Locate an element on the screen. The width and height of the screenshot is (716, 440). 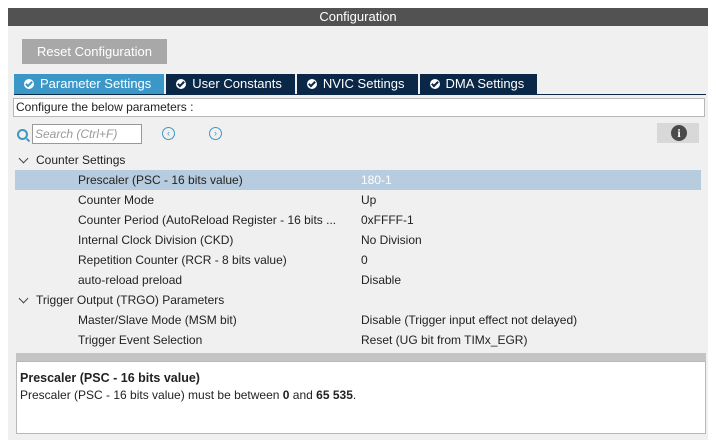
reset-configuration-button: Reset Configuration is located at coordinates (94, 51).